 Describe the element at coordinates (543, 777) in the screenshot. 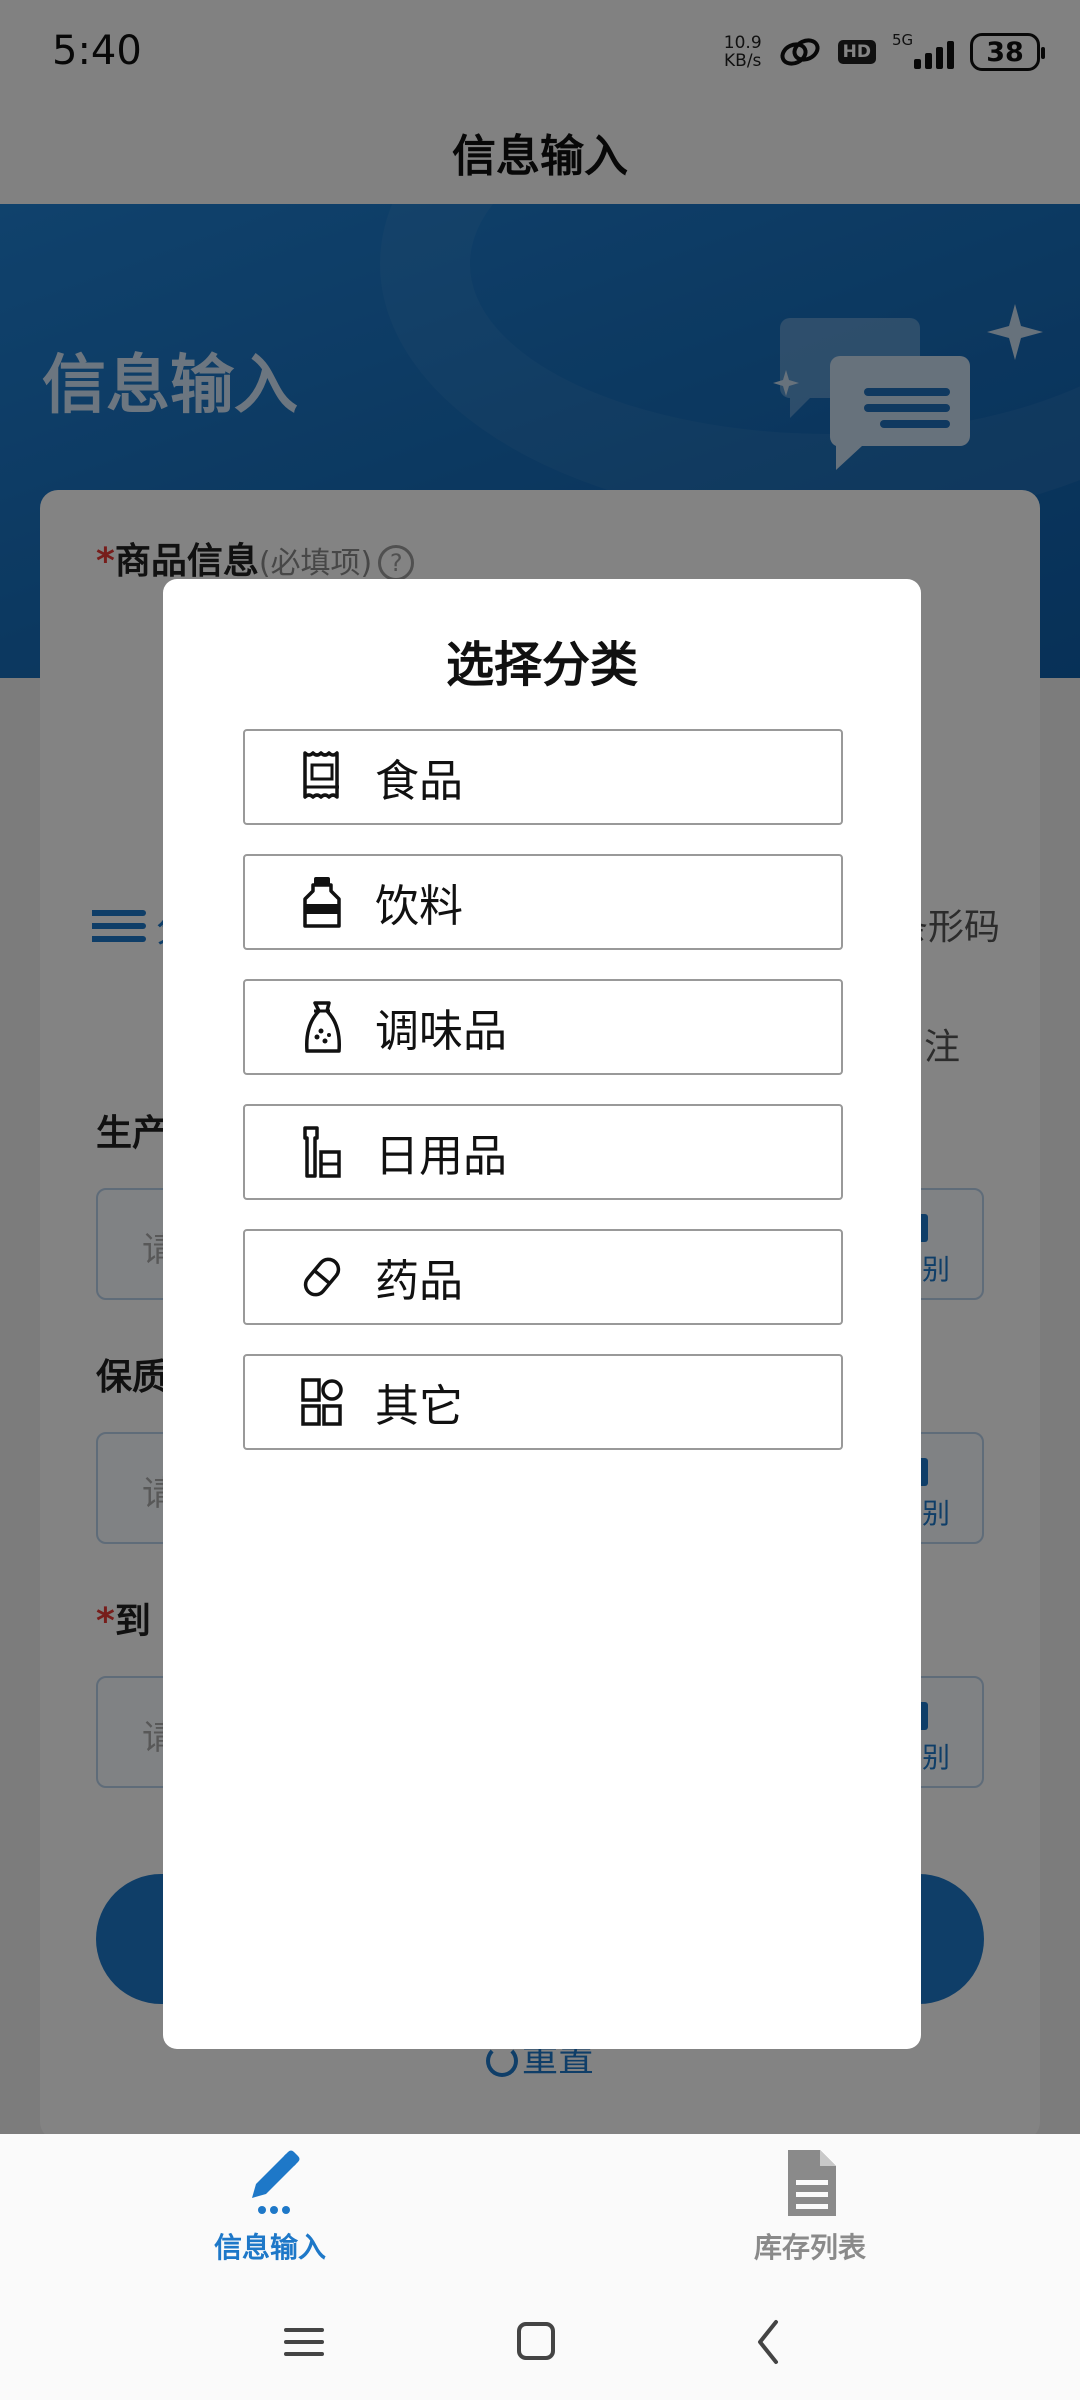

I see `category-item-food: 食品` at that location.